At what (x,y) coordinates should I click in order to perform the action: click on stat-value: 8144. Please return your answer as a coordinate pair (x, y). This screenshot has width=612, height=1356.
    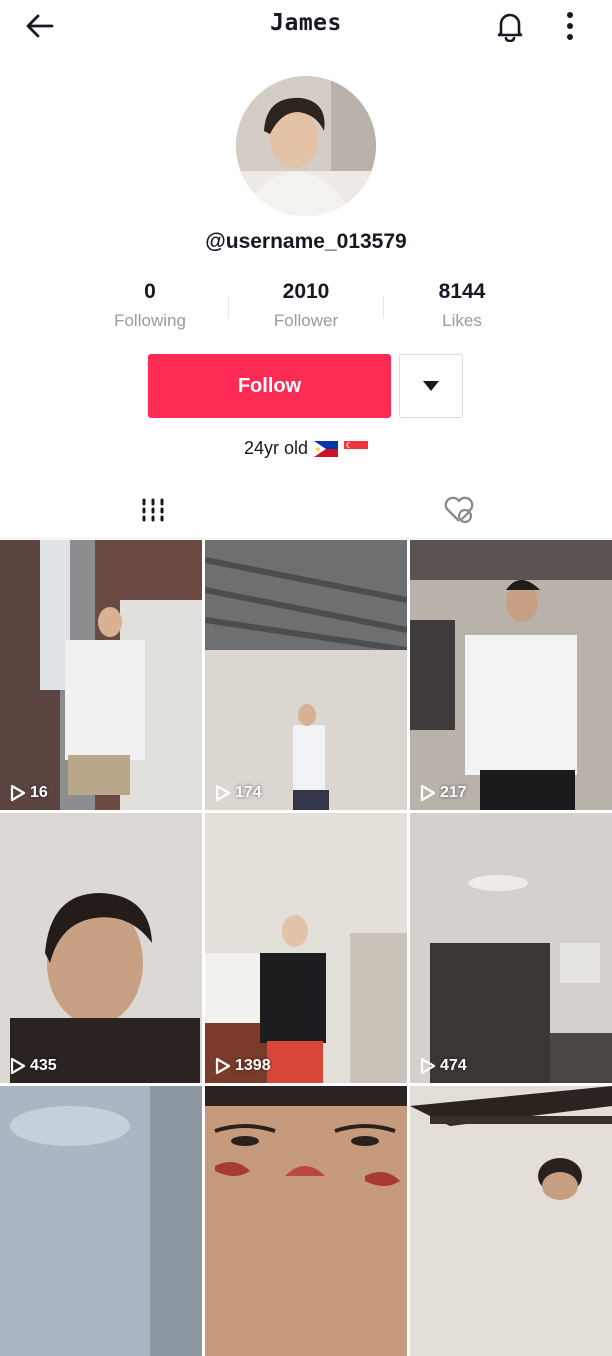
    Looking at the image, I should click on (462, 291).